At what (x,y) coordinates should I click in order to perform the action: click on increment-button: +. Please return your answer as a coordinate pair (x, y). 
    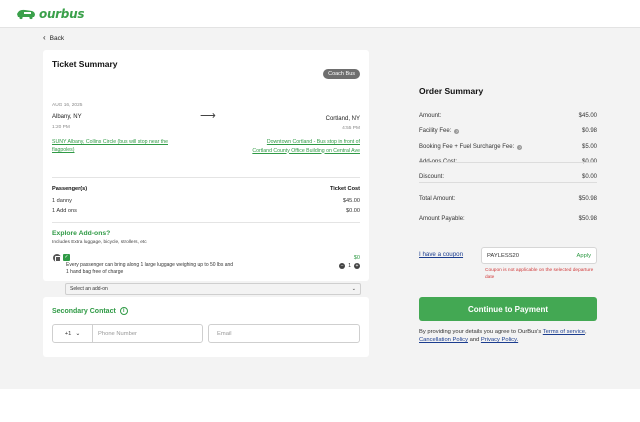
    Looking at the image, I should click on (357, 266).